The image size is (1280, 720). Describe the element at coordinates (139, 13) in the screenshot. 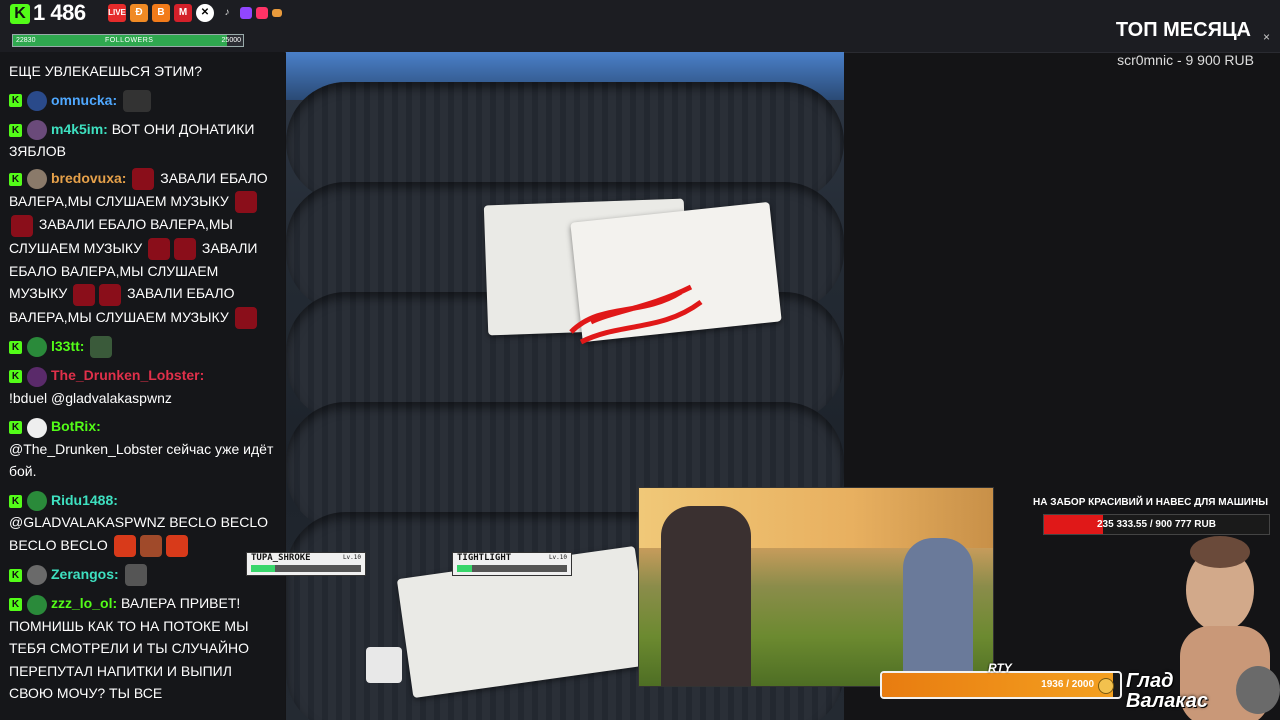

I see `donation-icon: Ð` at that location.